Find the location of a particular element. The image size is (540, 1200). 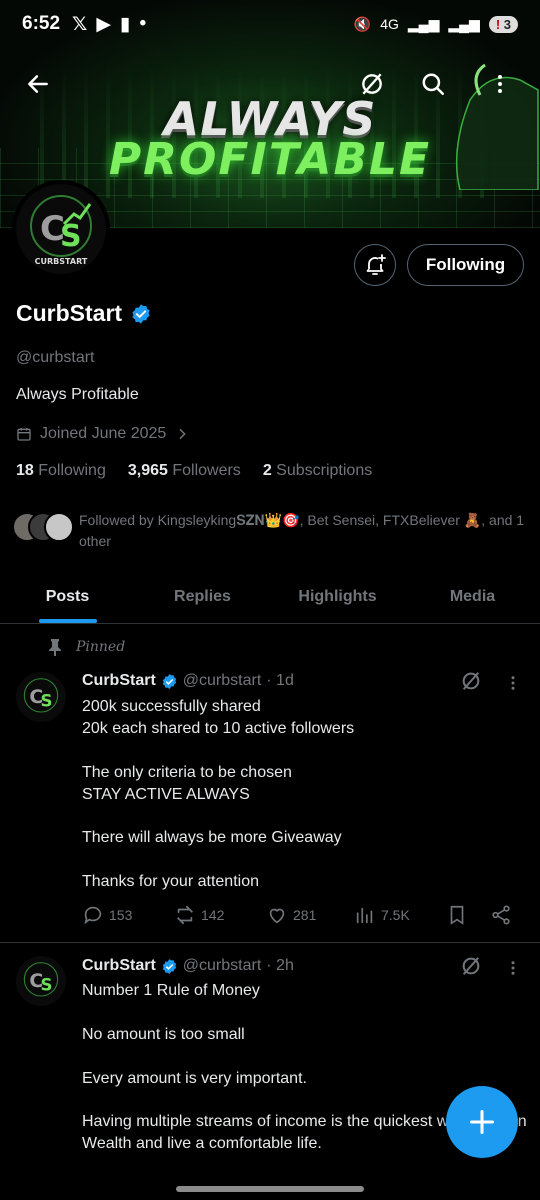

grok-button is located at coordinates (372, 84).